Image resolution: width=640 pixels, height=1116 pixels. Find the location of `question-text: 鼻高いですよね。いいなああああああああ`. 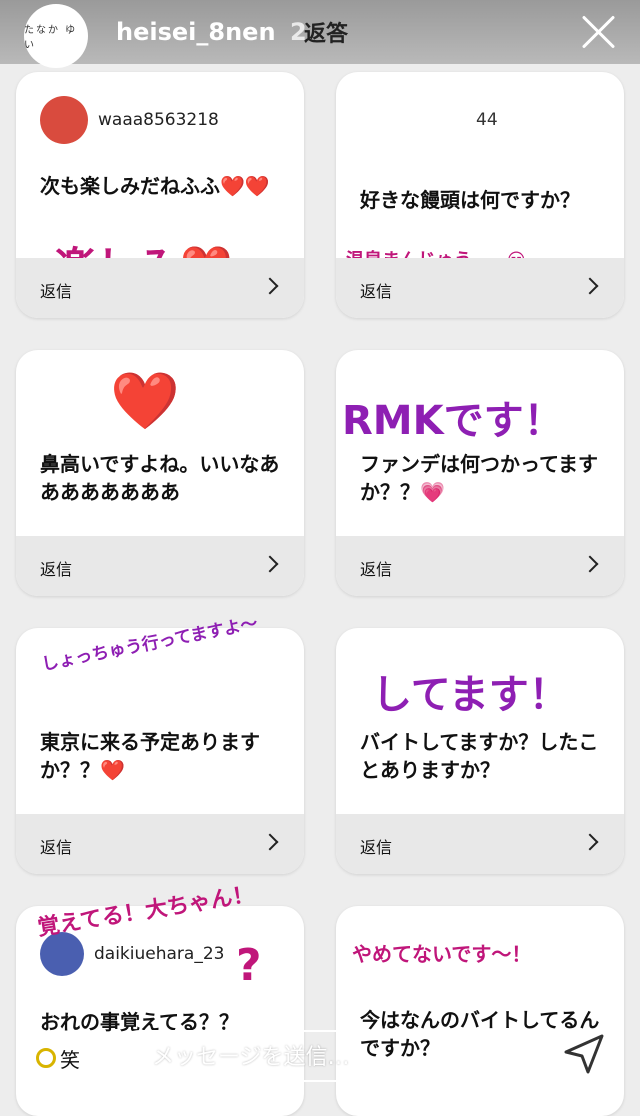

question-text: 鼻高いですよね。いいなああああああああ is located at coordinates (160, 478).